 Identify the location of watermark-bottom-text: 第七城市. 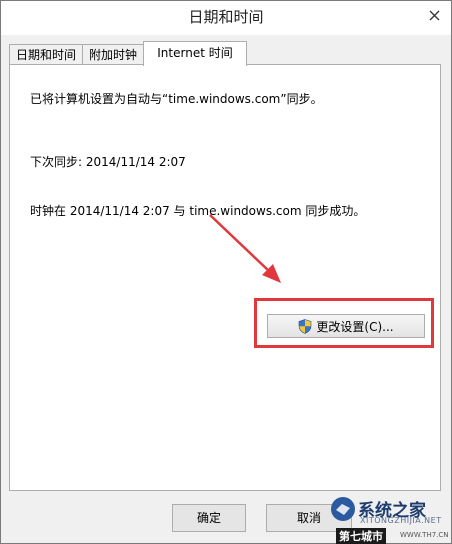
(361, 536).